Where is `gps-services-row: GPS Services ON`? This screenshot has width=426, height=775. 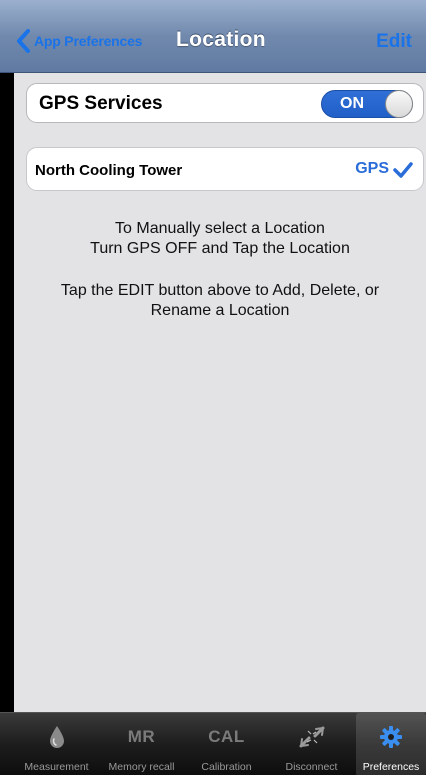
gps-services-row: GPS Services ON is located at coordinates (225, 103).